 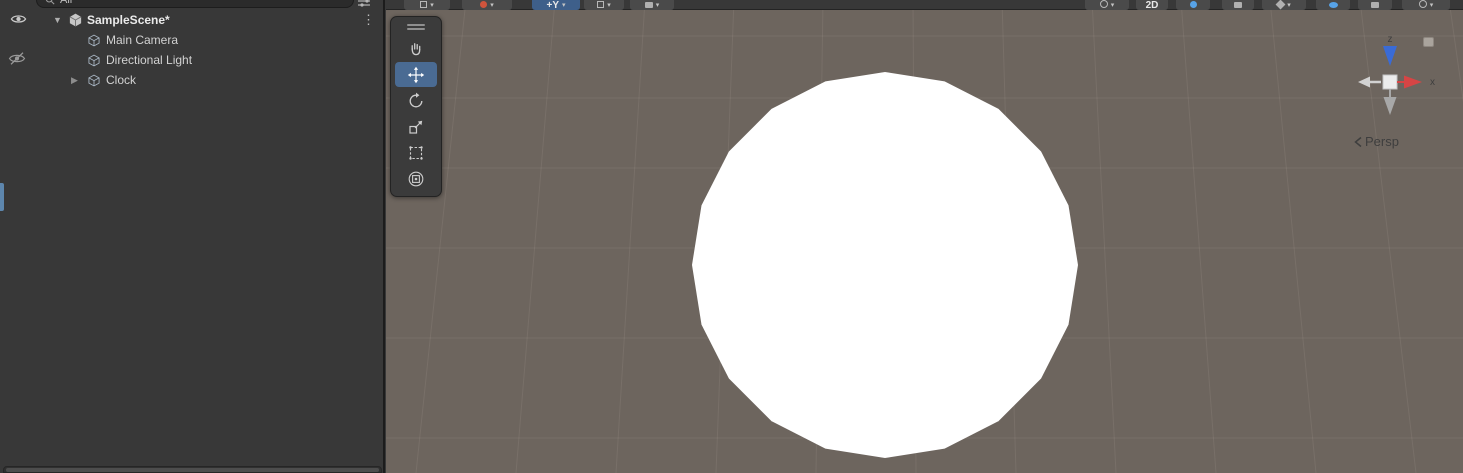 What do you see at coordinates (416, 27) in the screenshot?
I see `overlay-drag-handle` at bounding box center [416, 27].